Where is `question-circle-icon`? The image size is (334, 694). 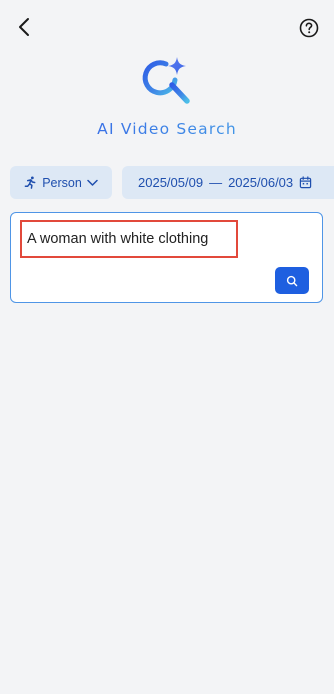 question-circle-icon is located at coordinates (309, 28).